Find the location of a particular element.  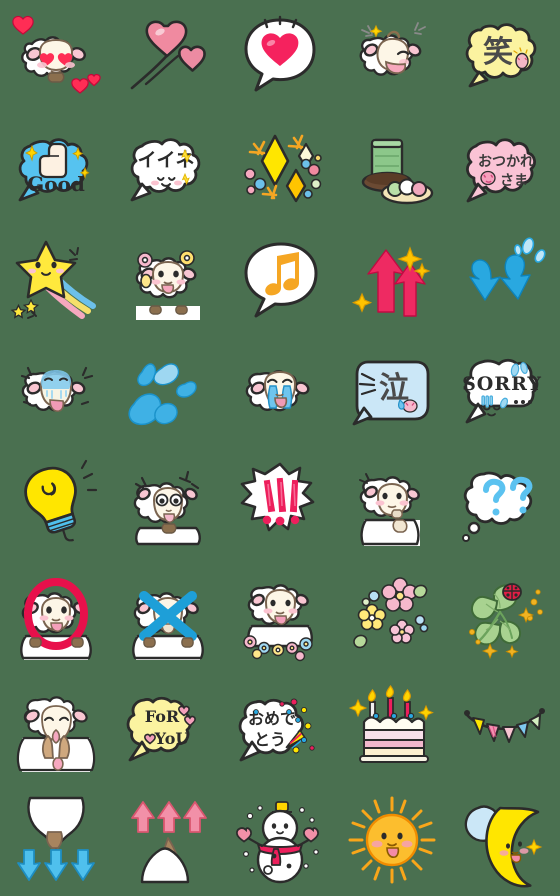

emoji-cell-flowers is located at coordinates (392, 616).